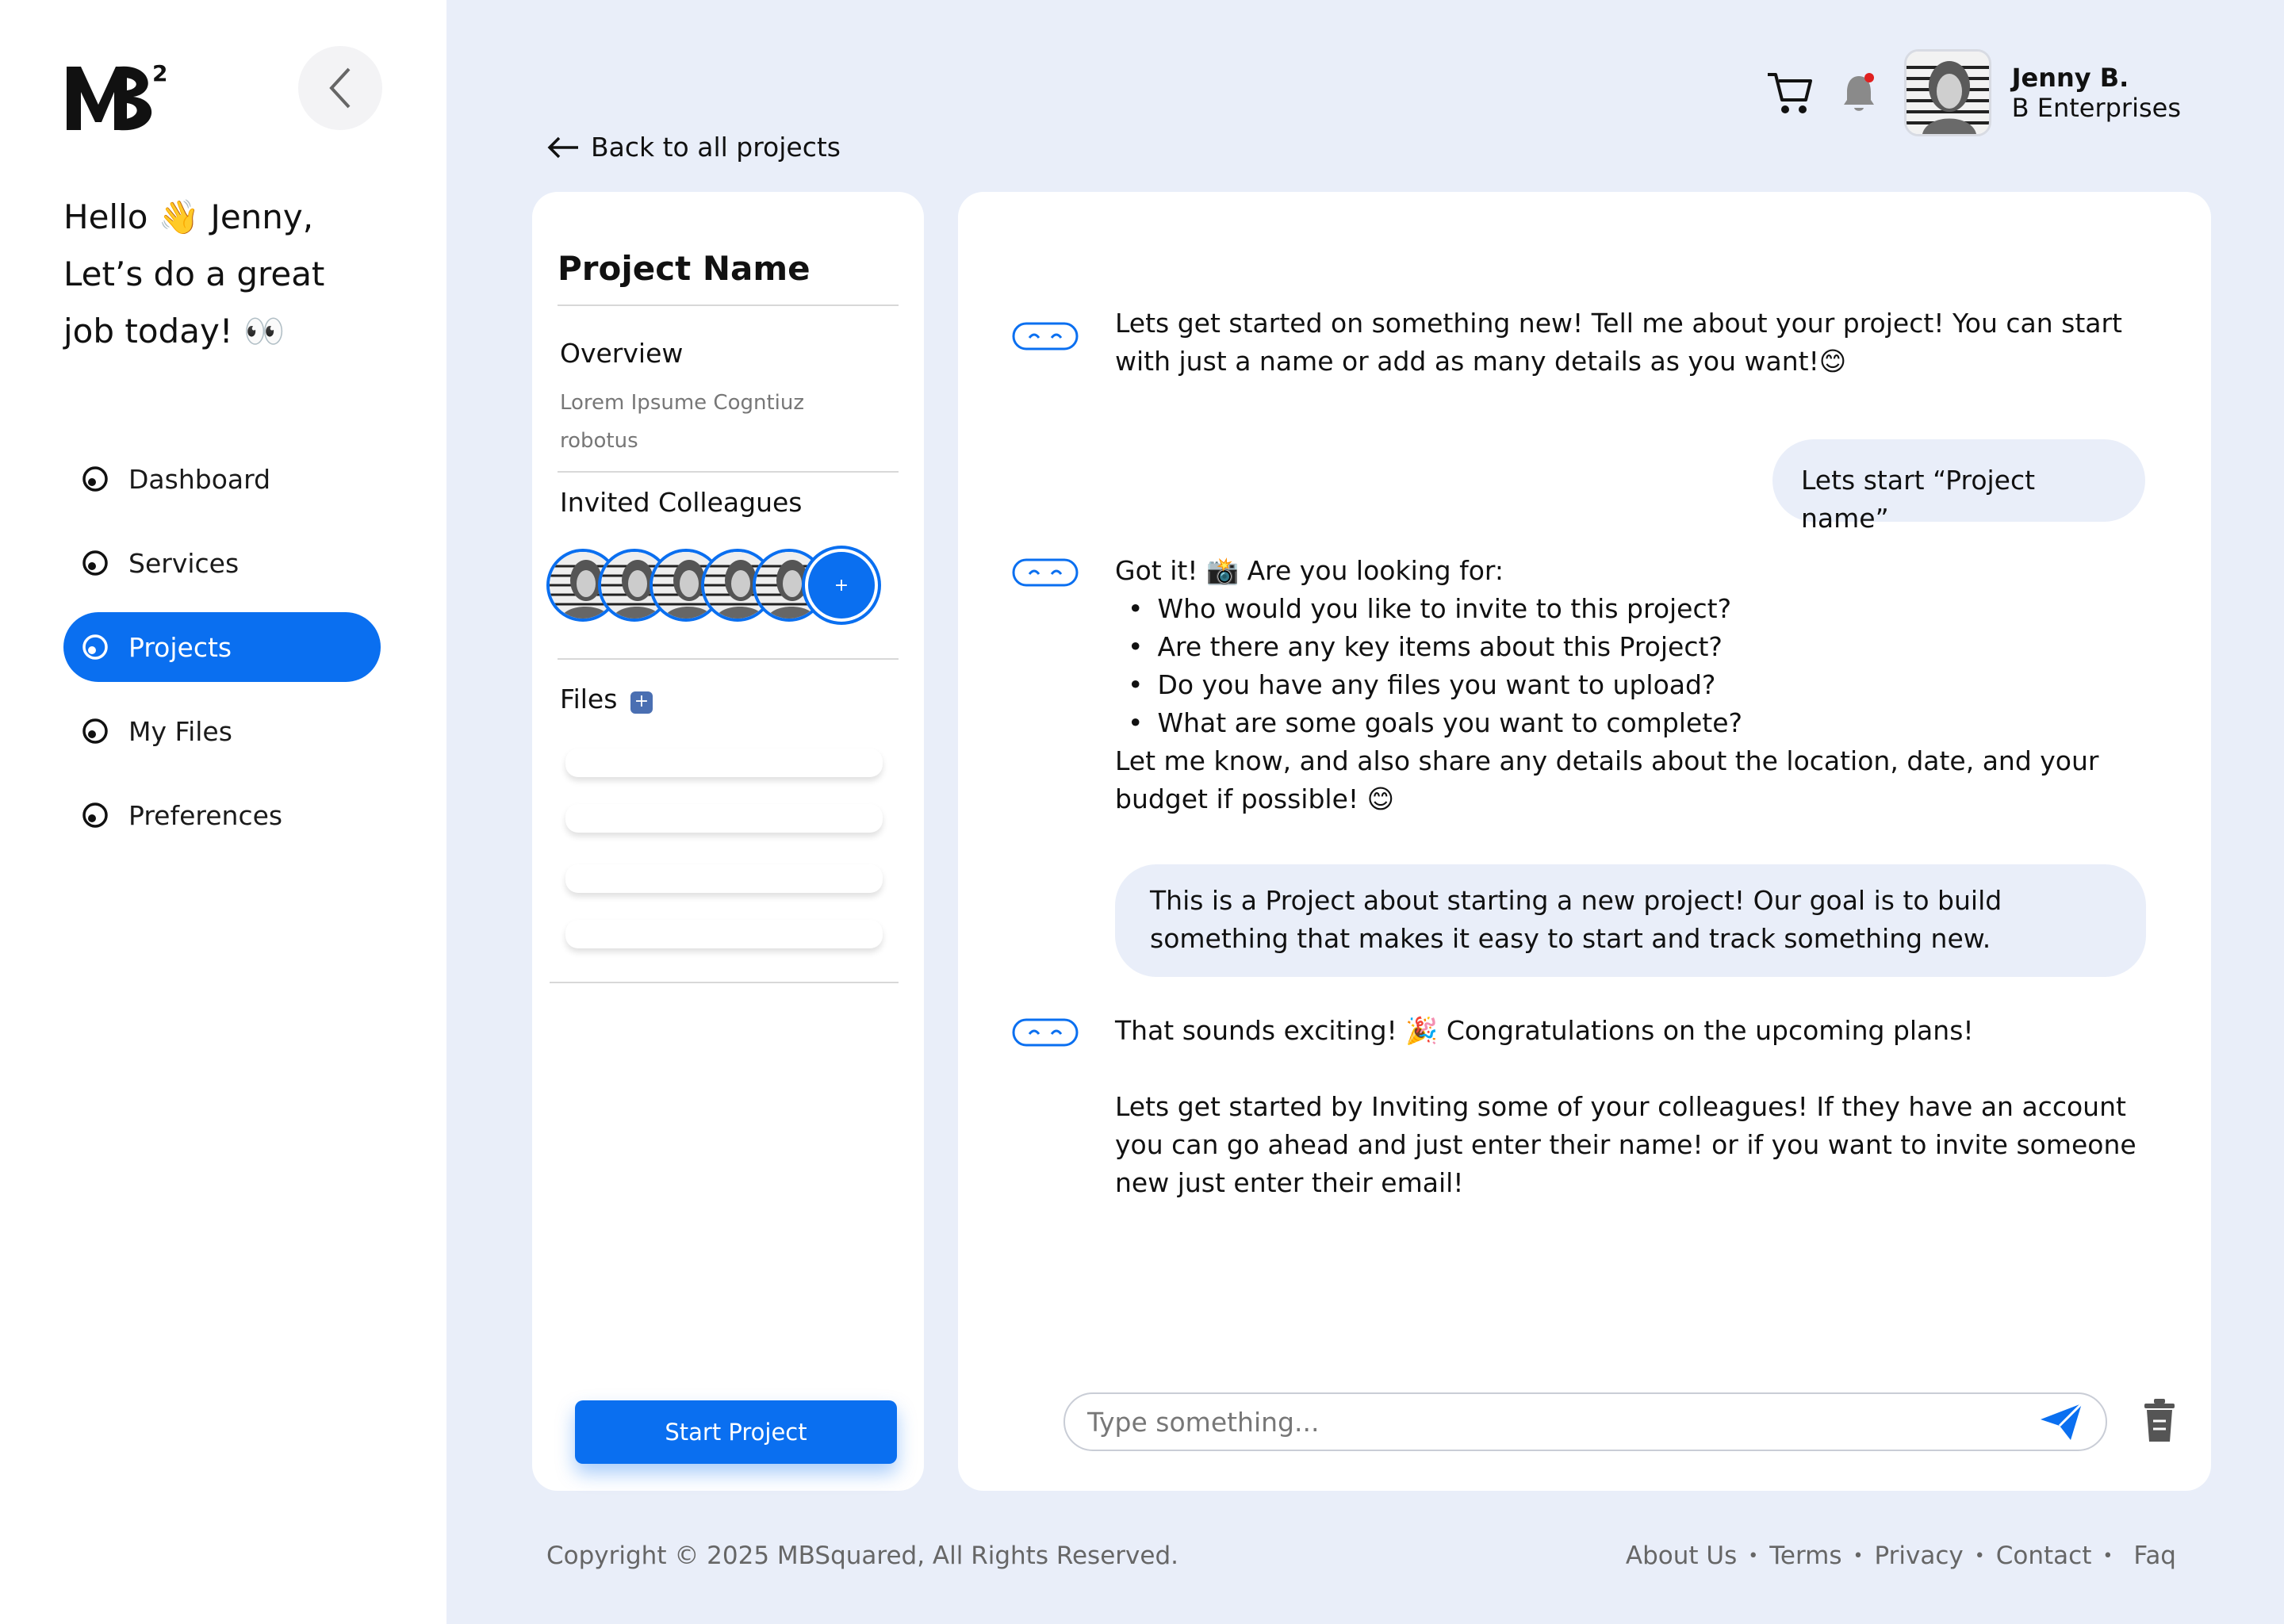 The height and width of the screenshot is (1624, 2284). What do you see at coordinates (174, 331) in the screenshot?
I see `greeting-line: job today! 👀` at bounding box center [174, 331].